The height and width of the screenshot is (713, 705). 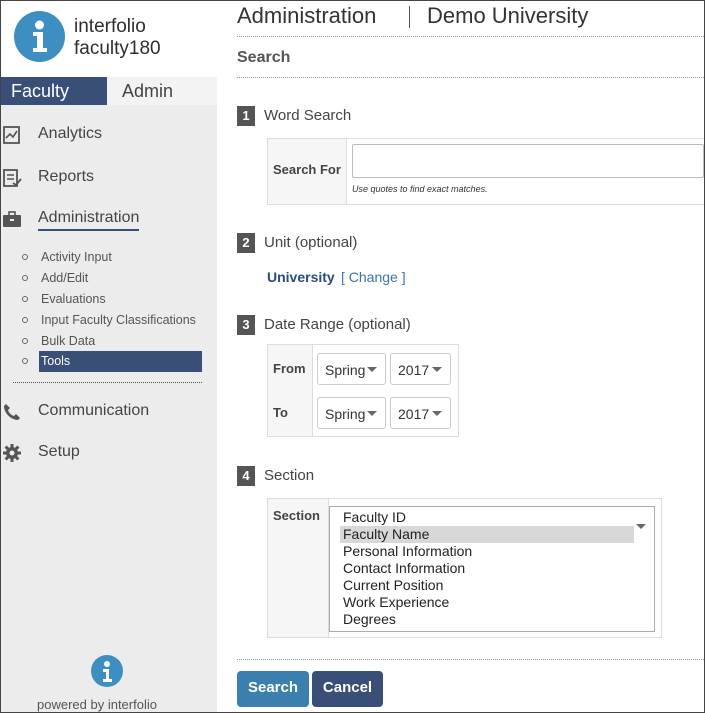 I want to click on sub-item-input-faculty-classifications: Input Faculty Classifications, so click(x=111, y=320).